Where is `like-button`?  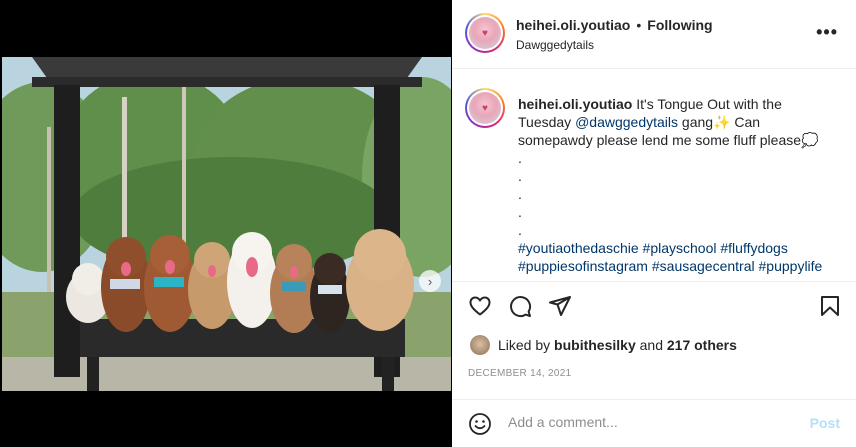 like-button is located at coordinates (480, 306).